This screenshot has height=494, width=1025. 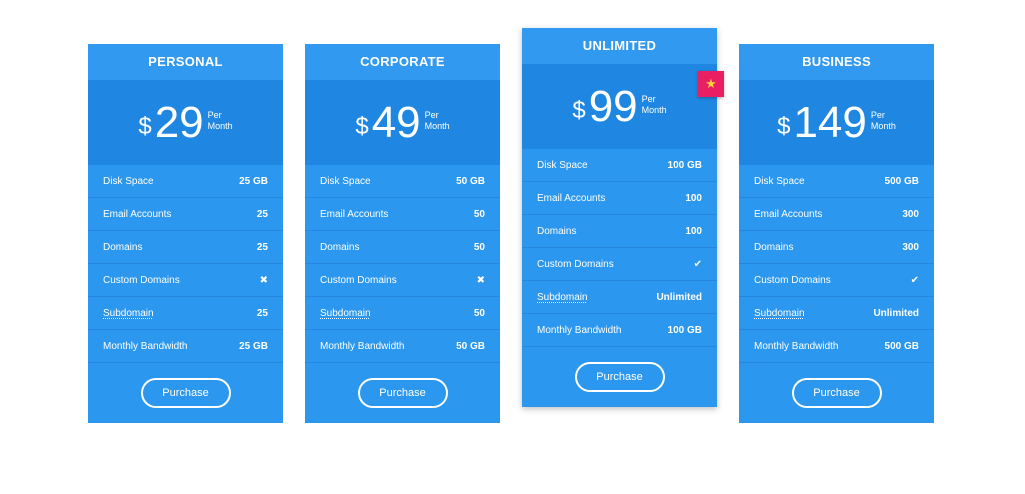 I want to click on feature-row: Domains 25, so click(x=185, y=247).